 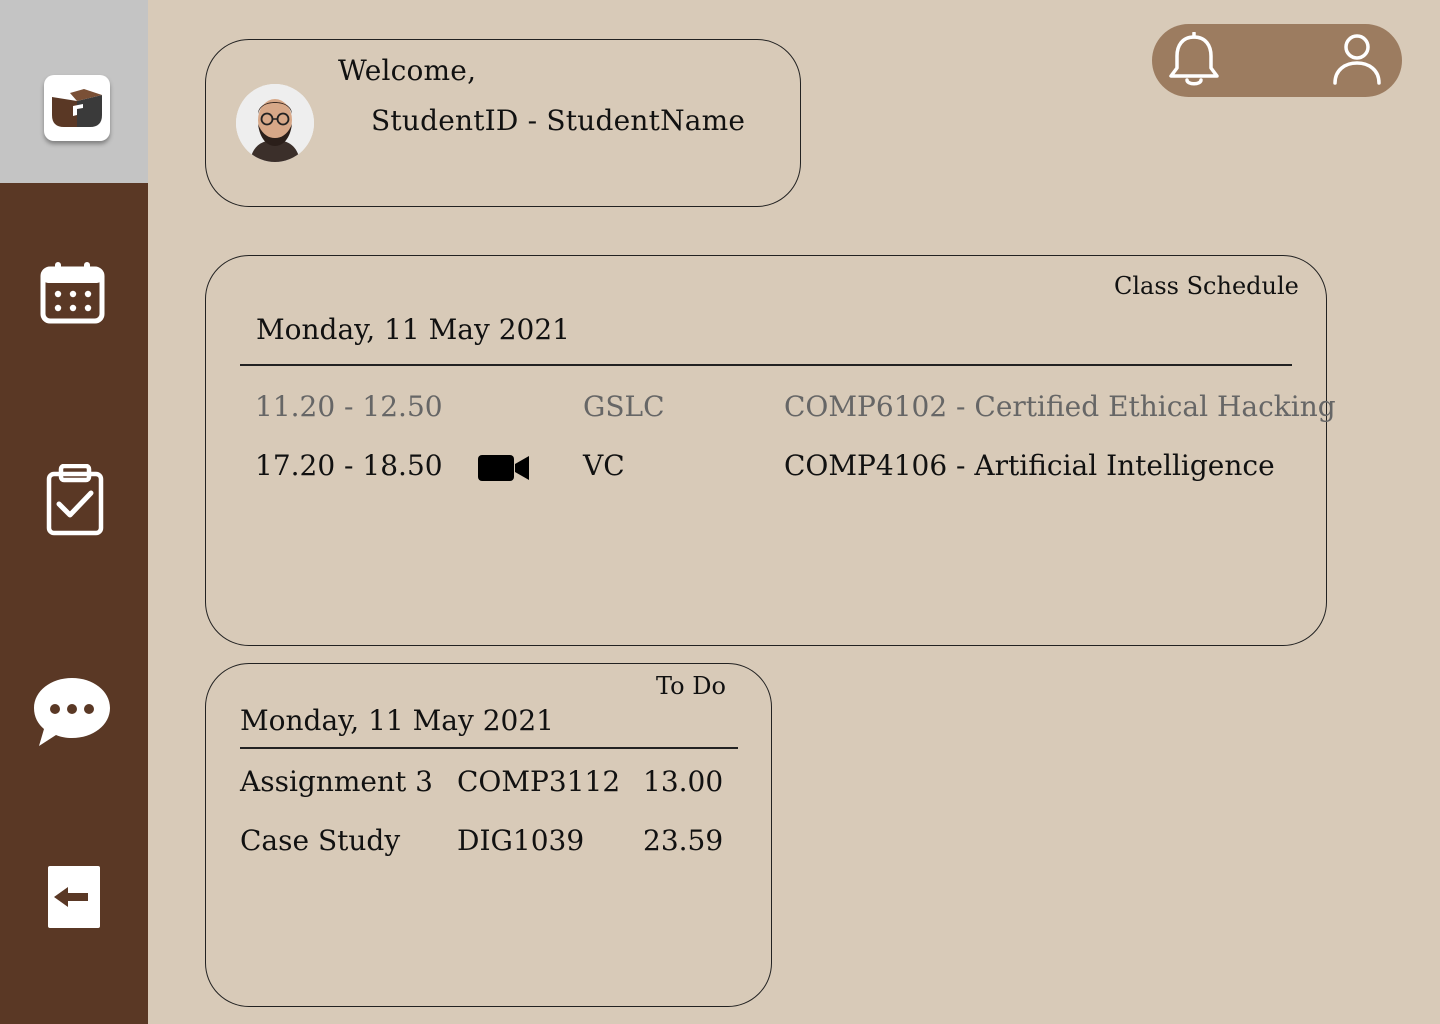 I want to click on student-id-name: StudentID - StudentName, so click(x=558, y=120).